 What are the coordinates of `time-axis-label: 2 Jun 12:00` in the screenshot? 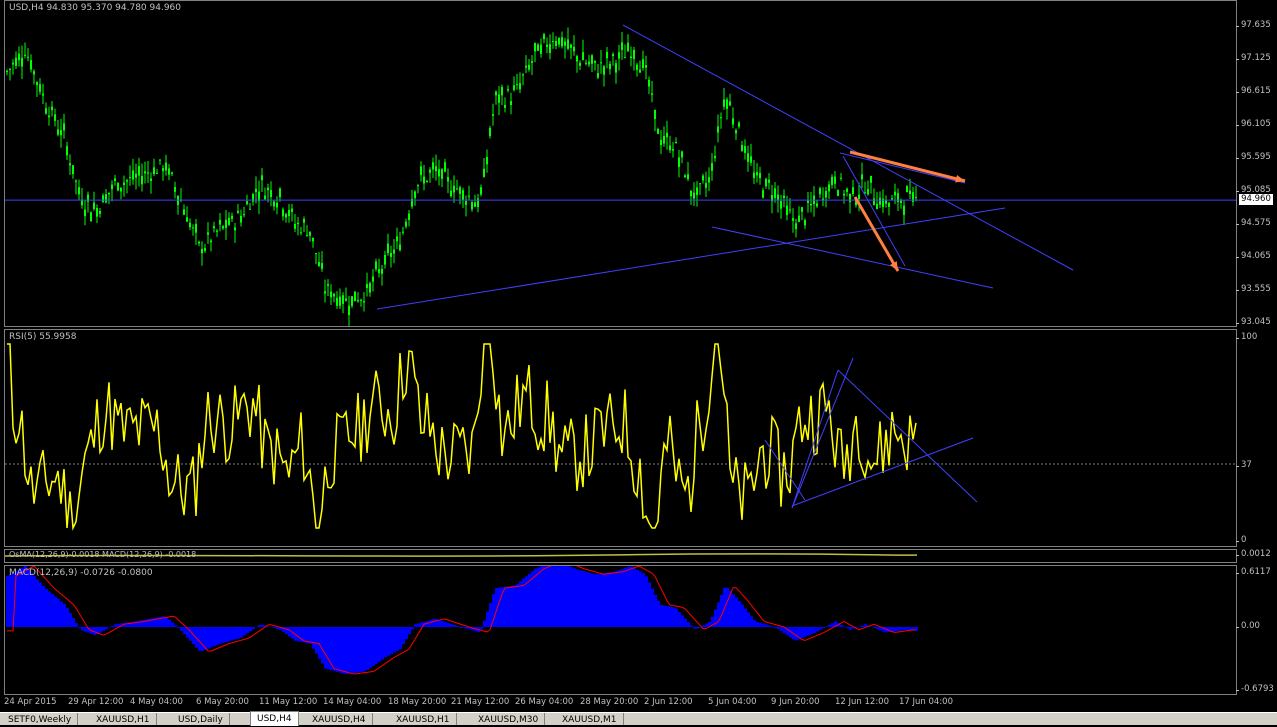 It's located at (668, 702).